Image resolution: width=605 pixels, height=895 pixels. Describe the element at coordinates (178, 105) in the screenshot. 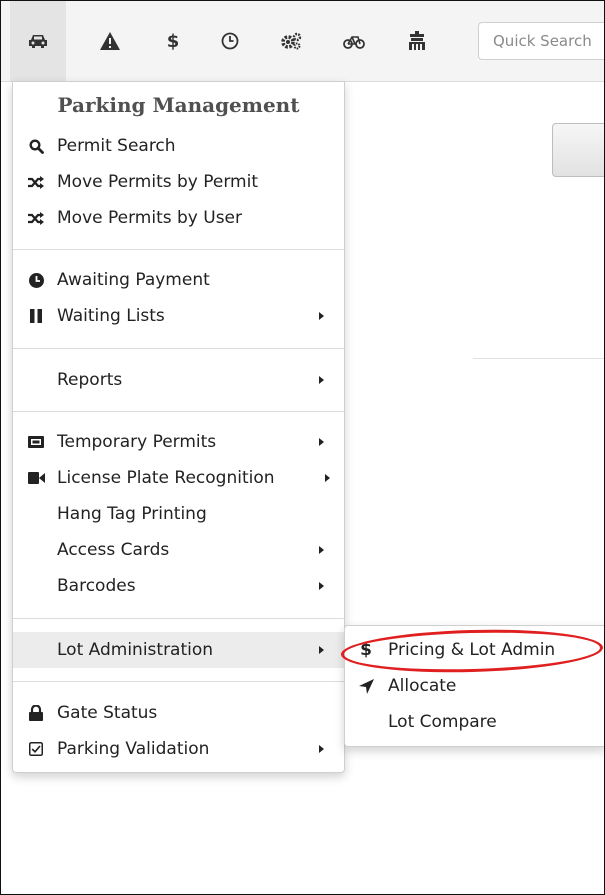

I see `menu-header: Parking Management` at that location.